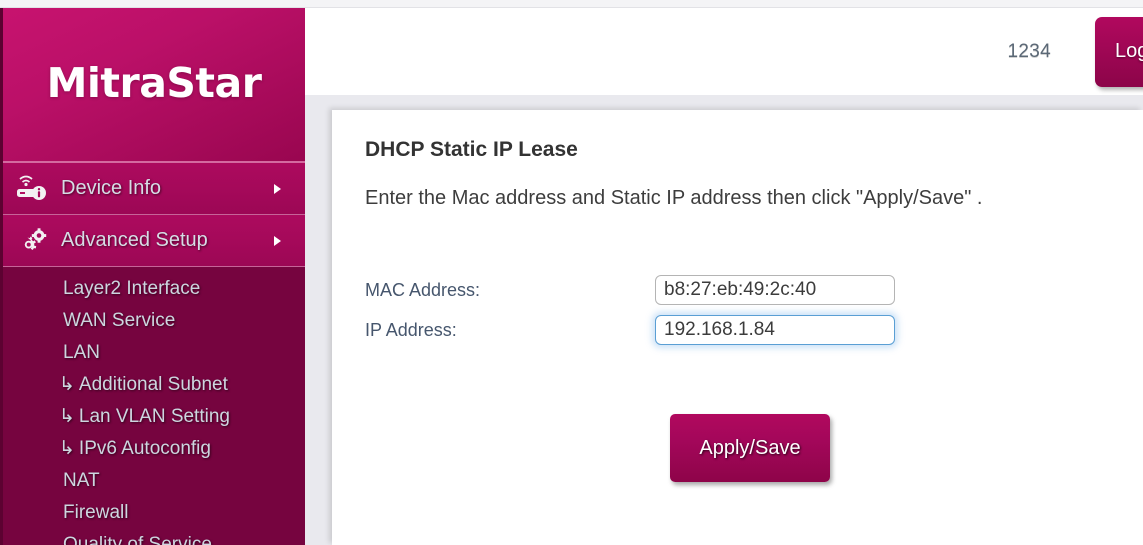  What do you see at coordinates (111, 188) in the screenshot?
I see `sidebar-item-label: Device Info` at bounding box center [111, 188].